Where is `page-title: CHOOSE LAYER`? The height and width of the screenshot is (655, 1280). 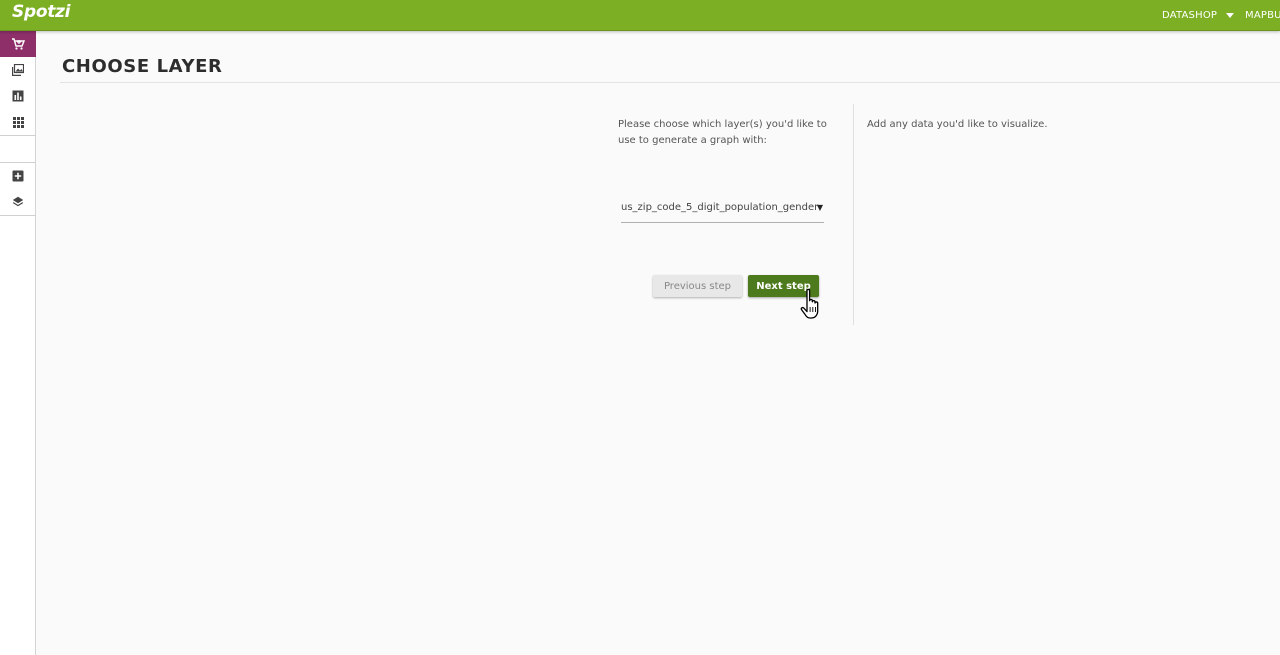
page-title: CHOOSE LAYER is located at coordinates (142, 66).